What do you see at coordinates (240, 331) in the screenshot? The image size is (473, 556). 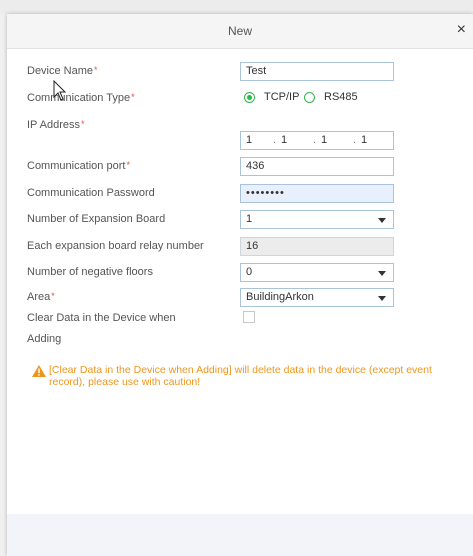 I see `clear-data-row: Clear Data in the Device when Adding` at bounding box center [240, 331].